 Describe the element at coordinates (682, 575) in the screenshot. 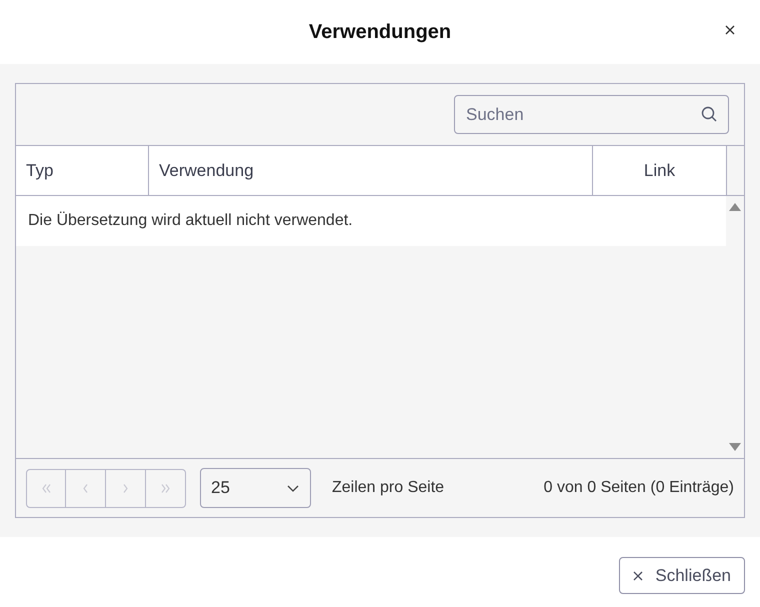

I see `close-dialog-button: Schließen` at that location.